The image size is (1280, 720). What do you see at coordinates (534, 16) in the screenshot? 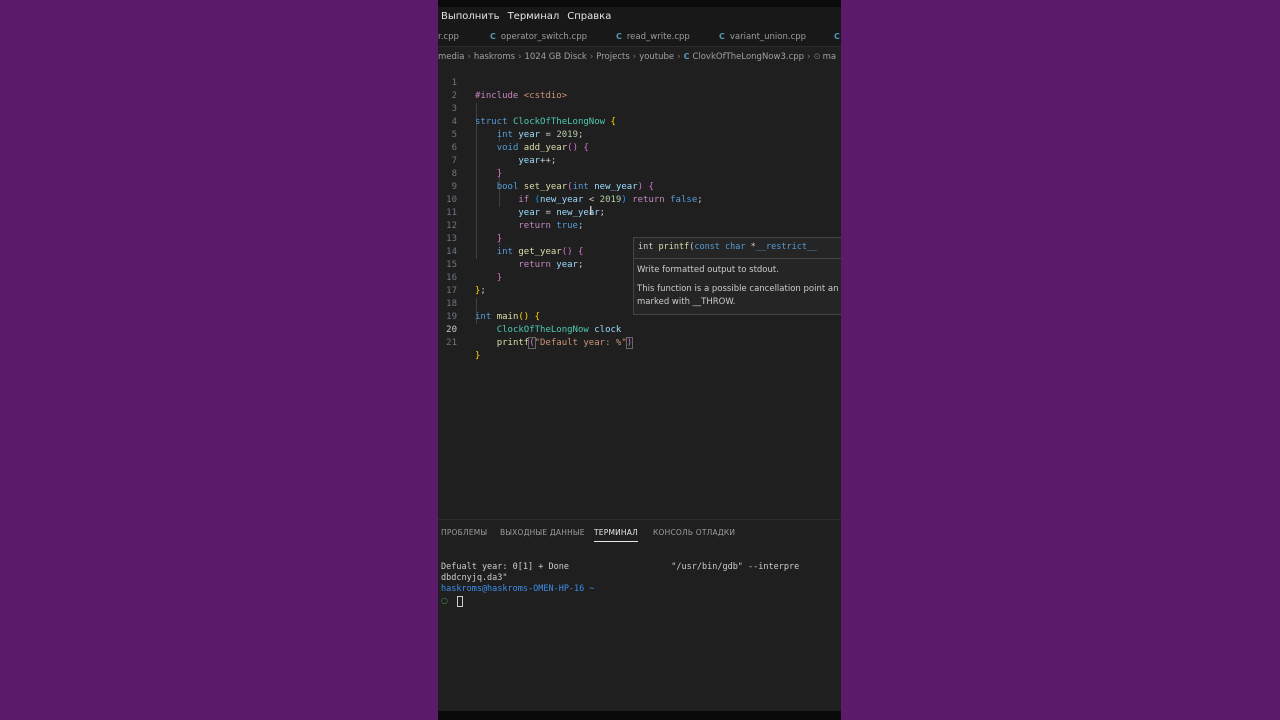
I see `menu-terminal: Терминал` at bounding box center [534, 16].